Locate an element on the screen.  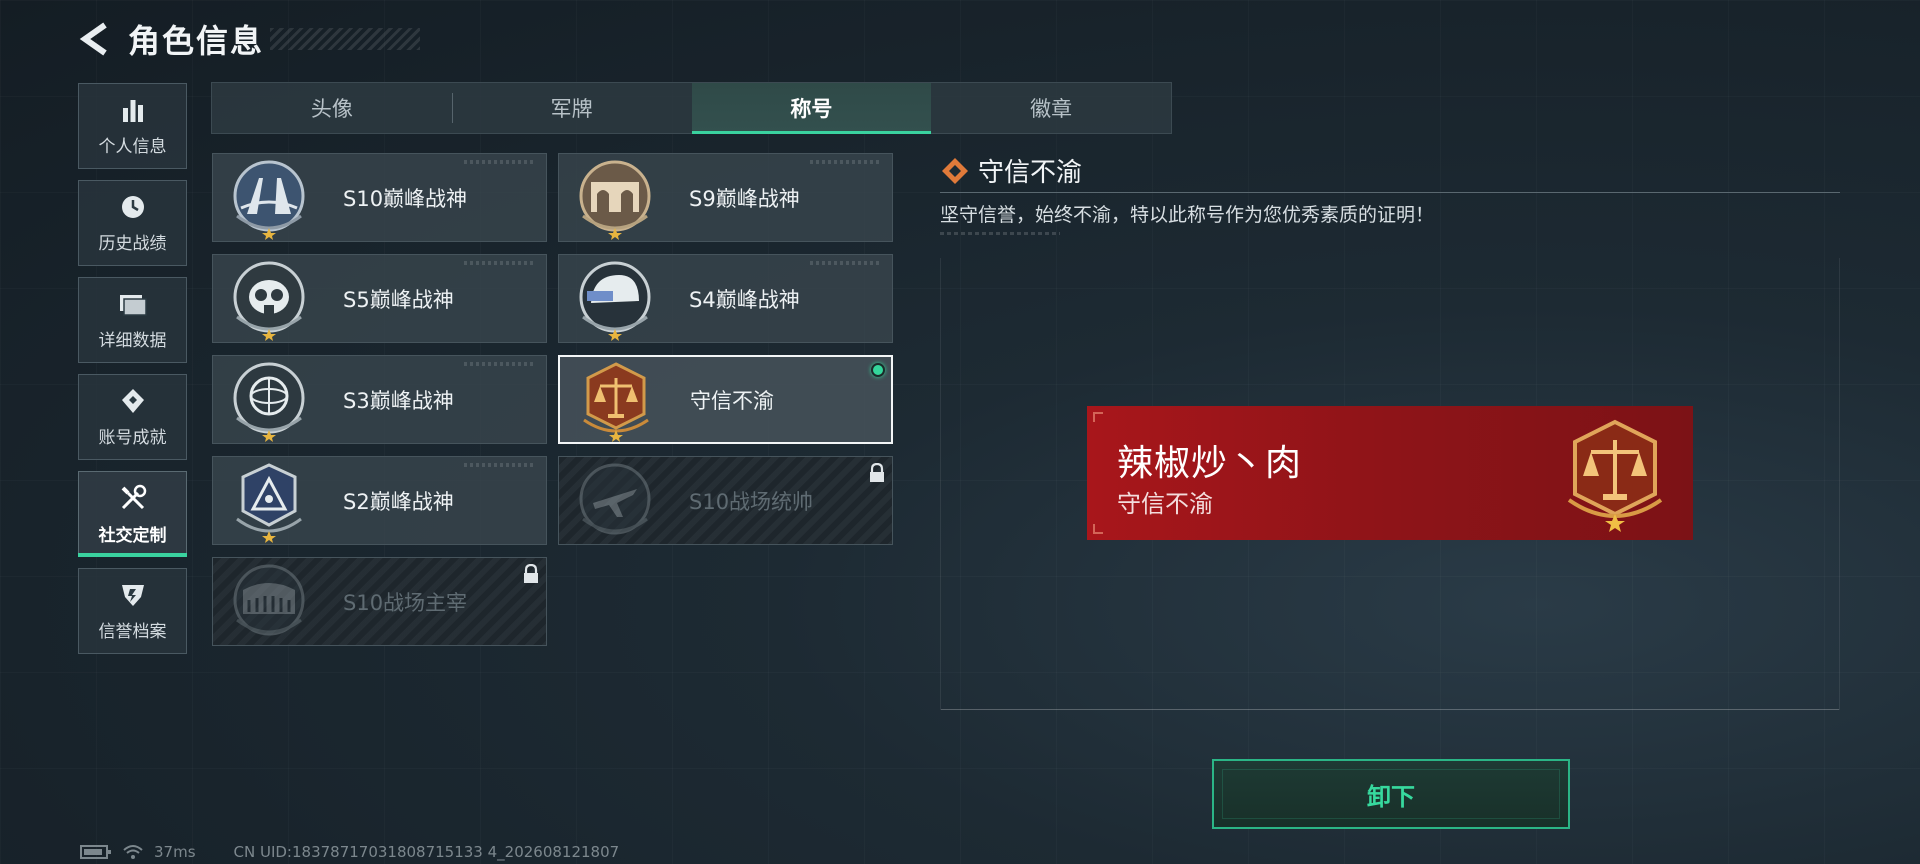
category-tabs: 头像 军牌 称号 徽章 is located at coordinates (691, 108).